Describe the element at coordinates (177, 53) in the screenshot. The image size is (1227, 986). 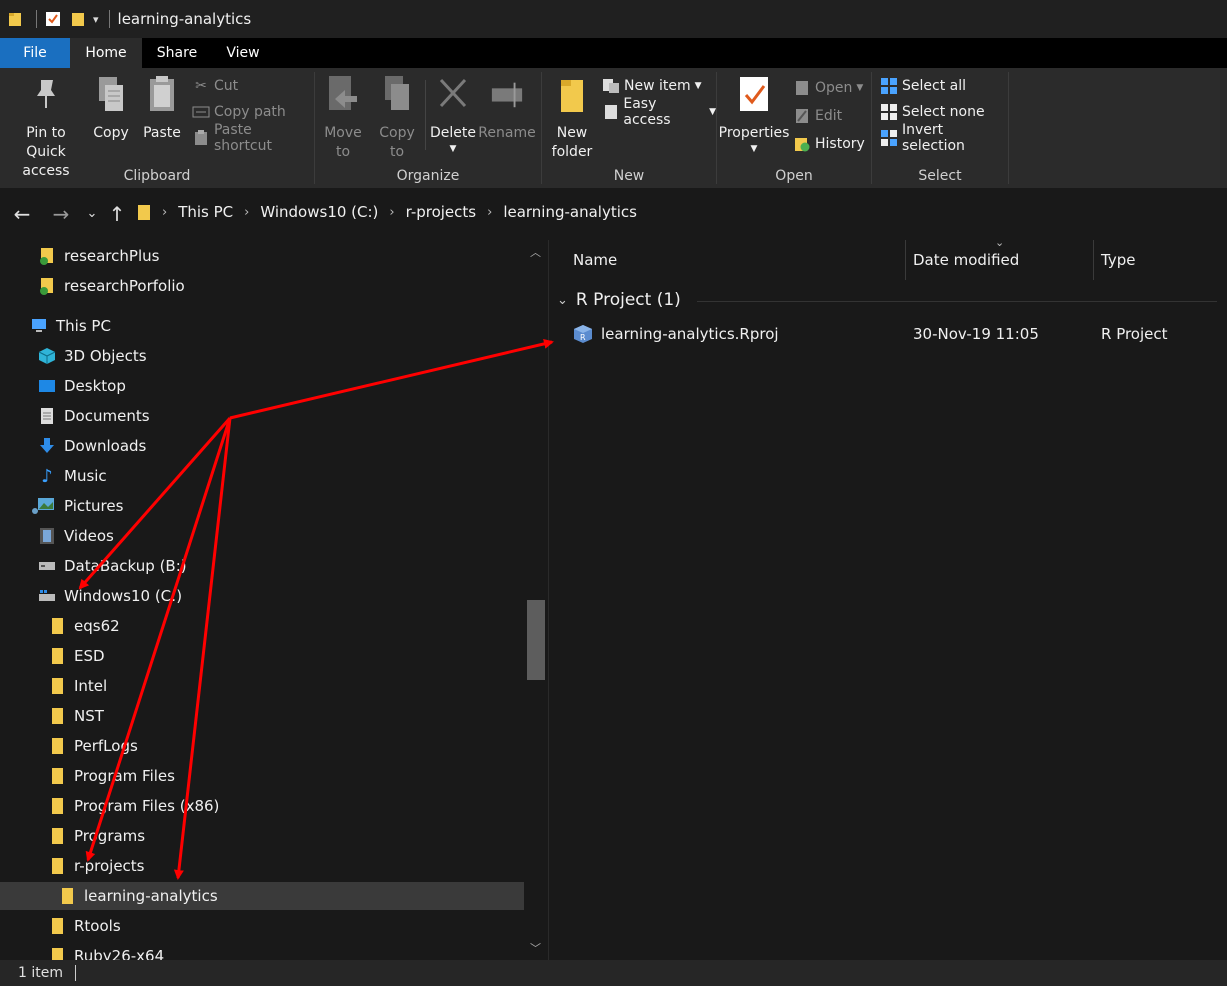
I see `tab-share: Share` at that location.